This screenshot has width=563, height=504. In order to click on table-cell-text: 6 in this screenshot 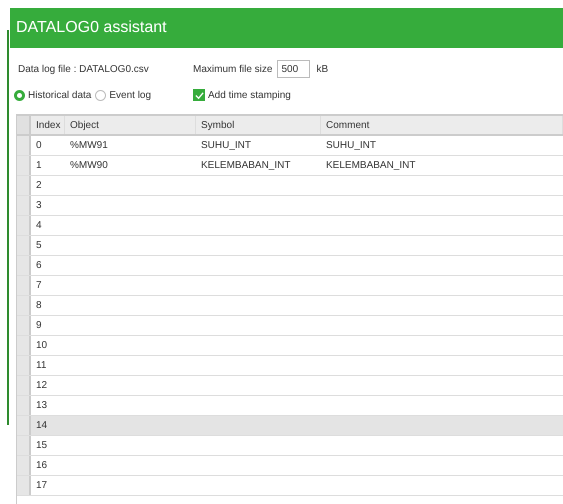, I will do `click(39, 266)`.